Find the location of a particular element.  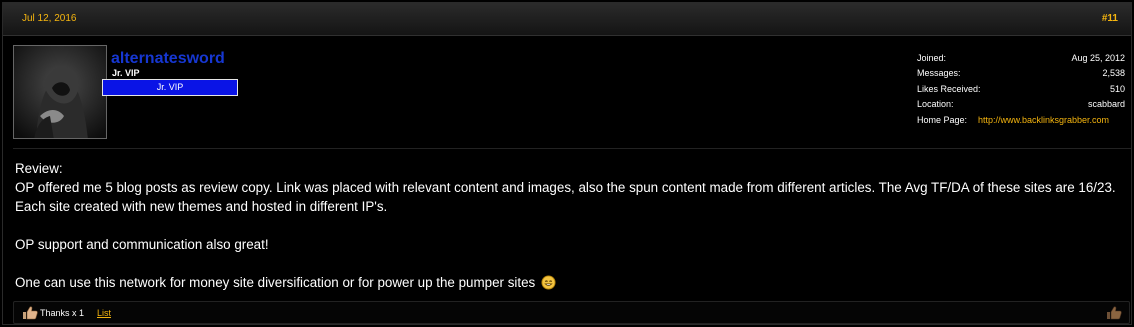

user-banner: Jr. VIP is located at coordinates (170, 87).